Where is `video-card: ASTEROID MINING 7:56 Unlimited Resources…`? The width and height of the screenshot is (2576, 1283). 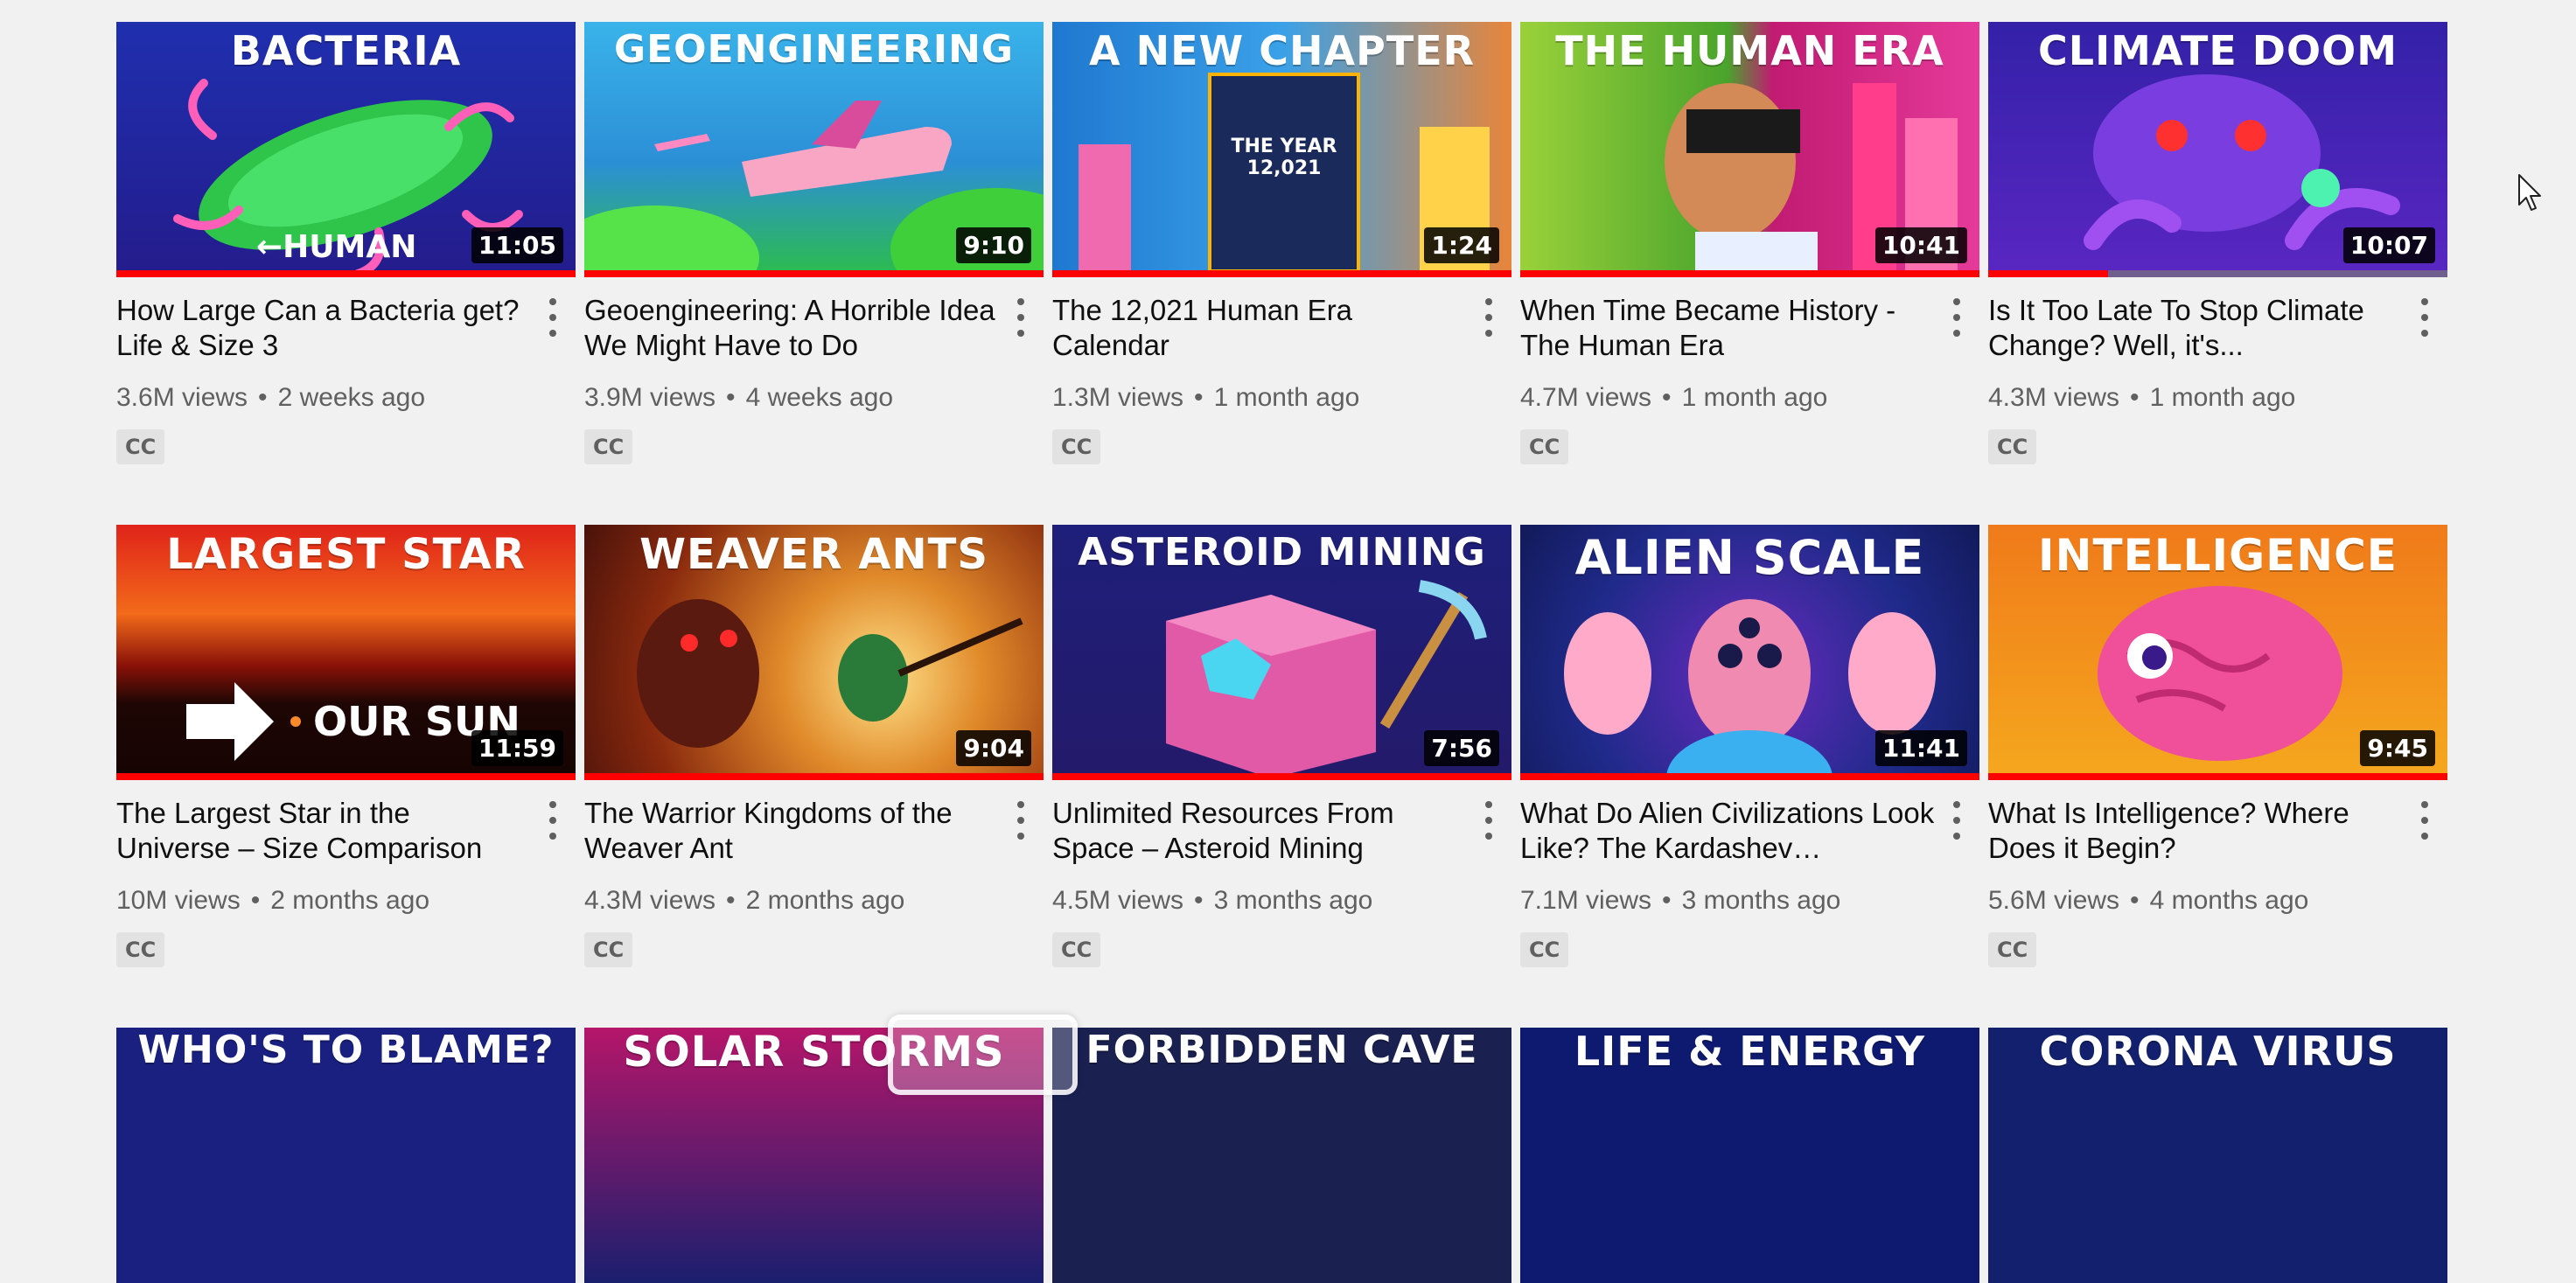
video-card: ASTEROID MINING 7:56 Unlimited Resources… is located at coordinates (1281, 746).